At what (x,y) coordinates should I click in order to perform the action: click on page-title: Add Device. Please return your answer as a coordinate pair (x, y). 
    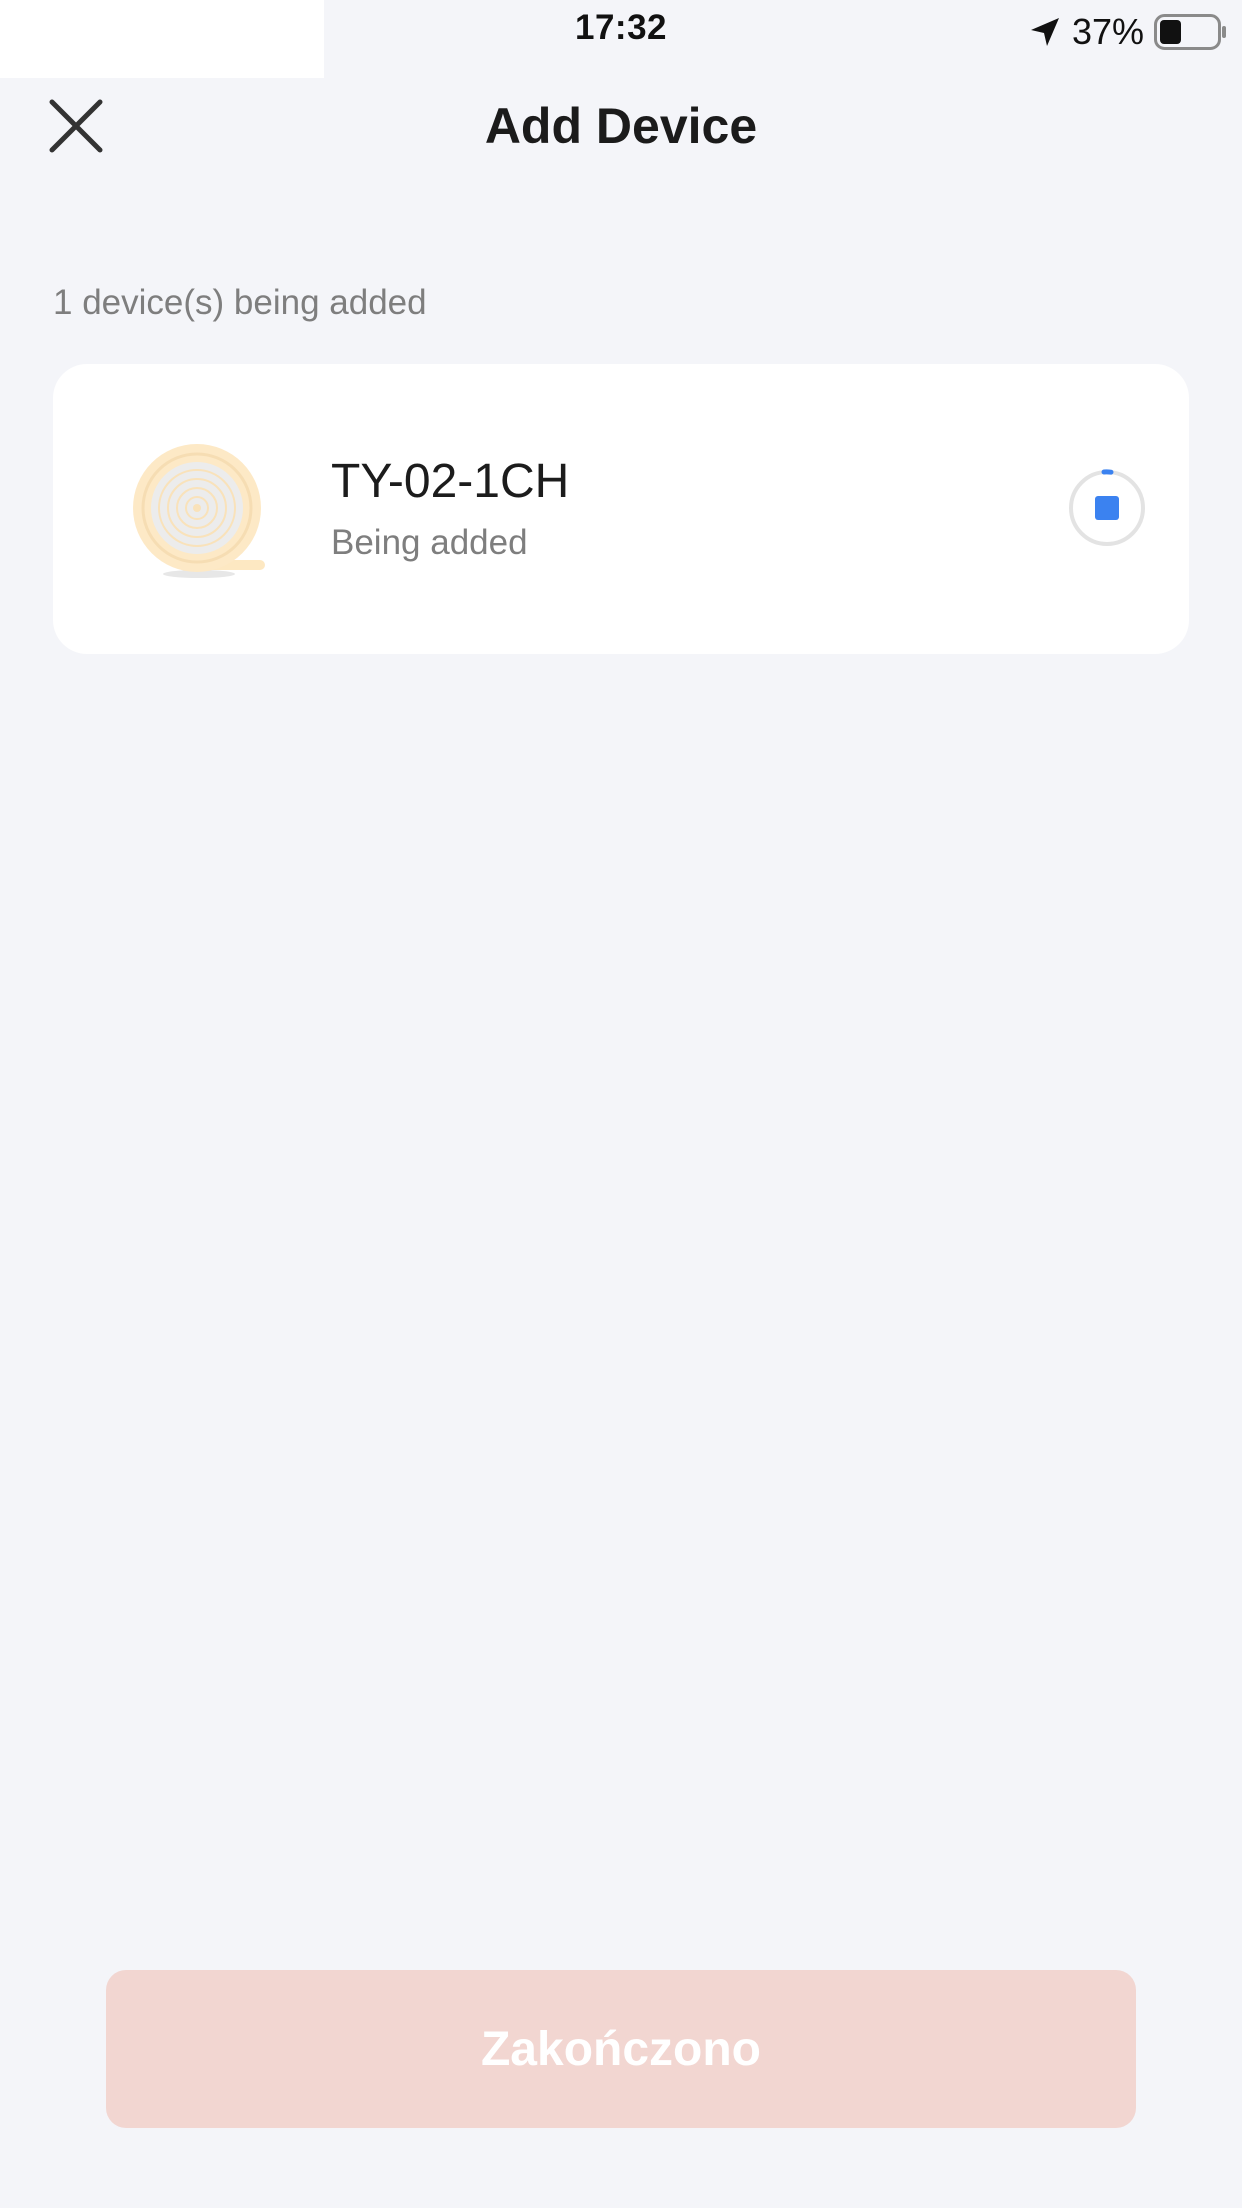
    Looking at the image, I should click on (621, 126).